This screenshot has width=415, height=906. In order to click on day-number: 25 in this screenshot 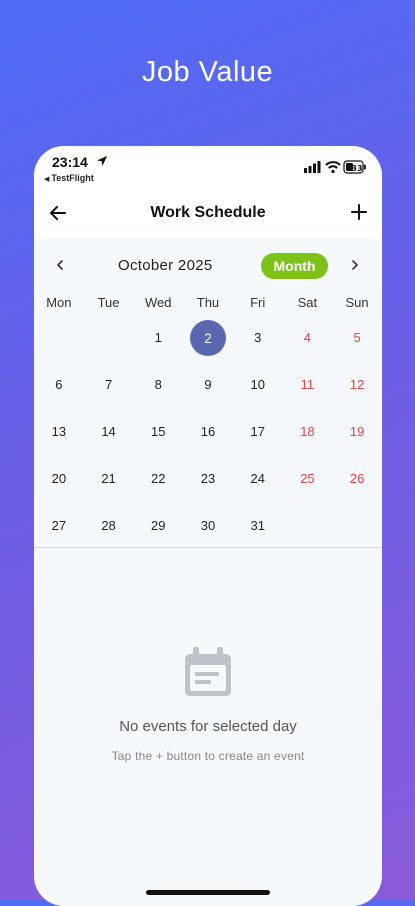, I will do `click(307, 478)`.